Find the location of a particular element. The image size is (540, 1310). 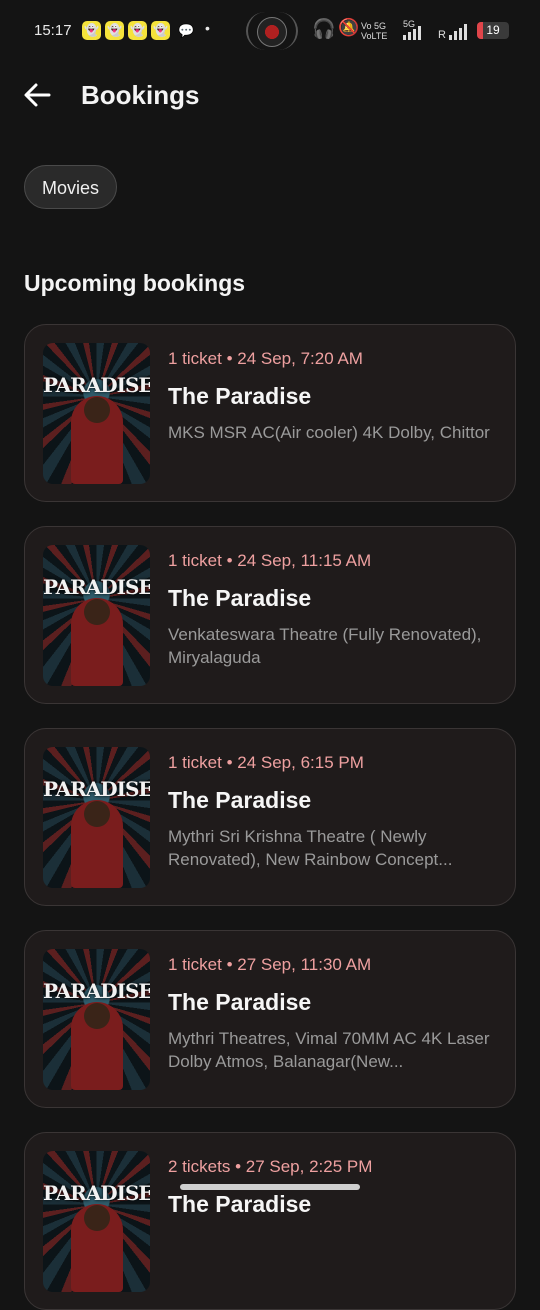

filter-chip-movies: Movies is located at coordinates (71, 187).